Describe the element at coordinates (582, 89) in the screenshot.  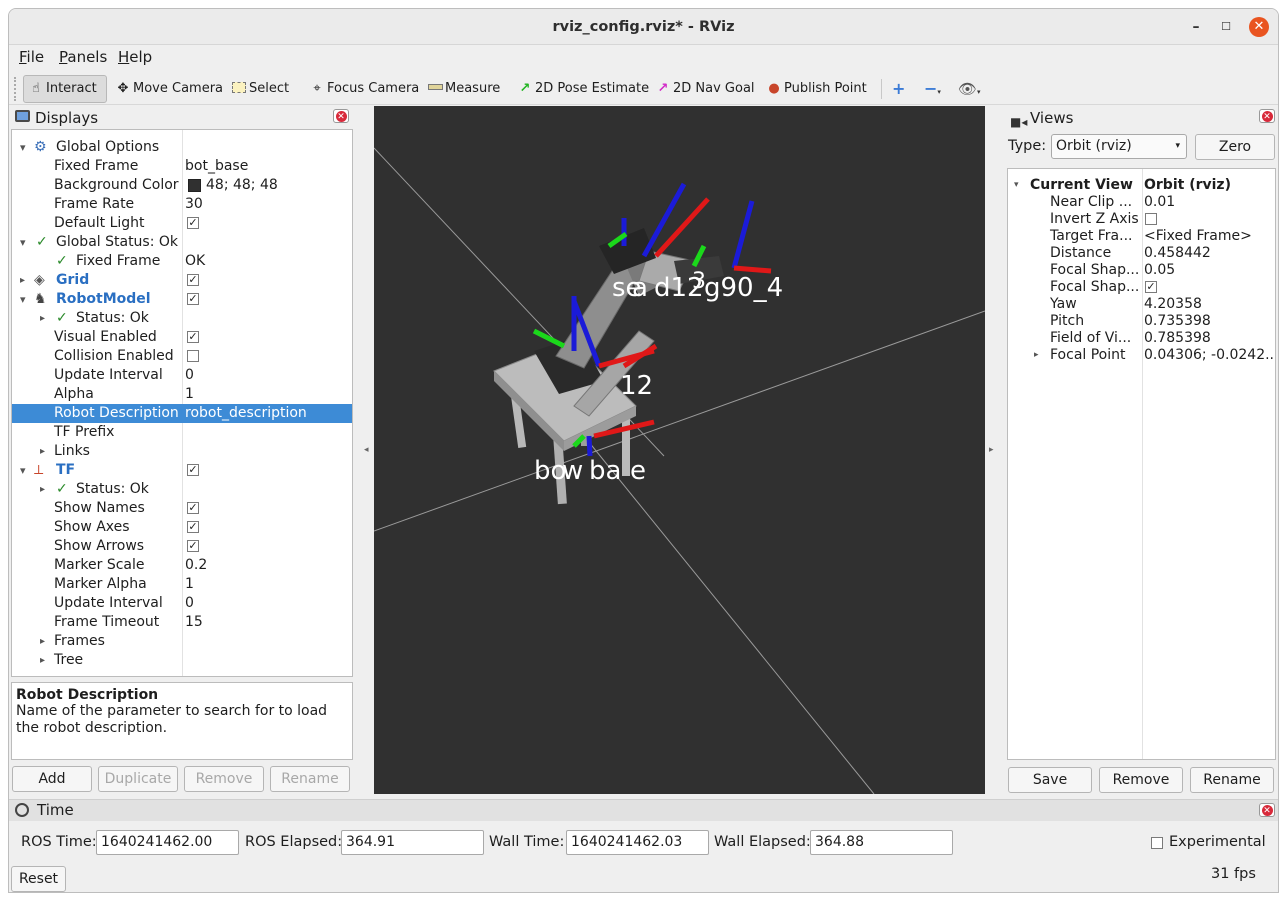
I see `pose-estimate-tool: ↗ 2D Pose Estimate` at that location.